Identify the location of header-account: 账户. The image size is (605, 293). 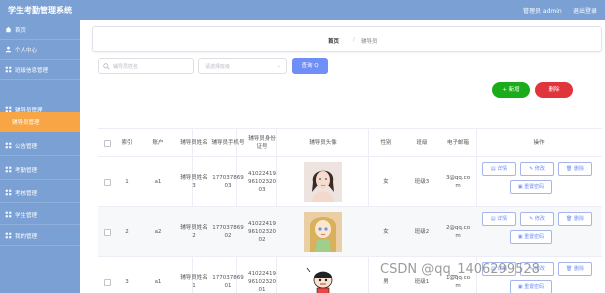
(158, 143).